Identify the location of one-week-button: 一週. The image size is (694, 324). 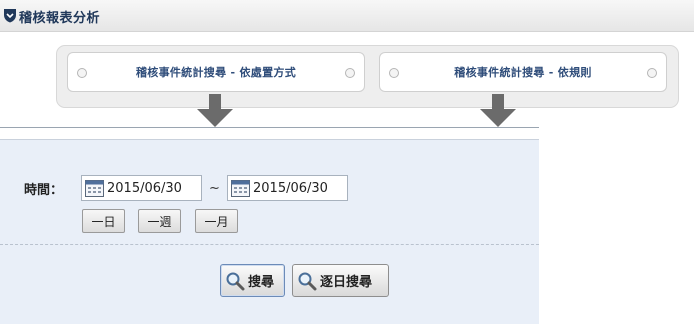
(159, 221).